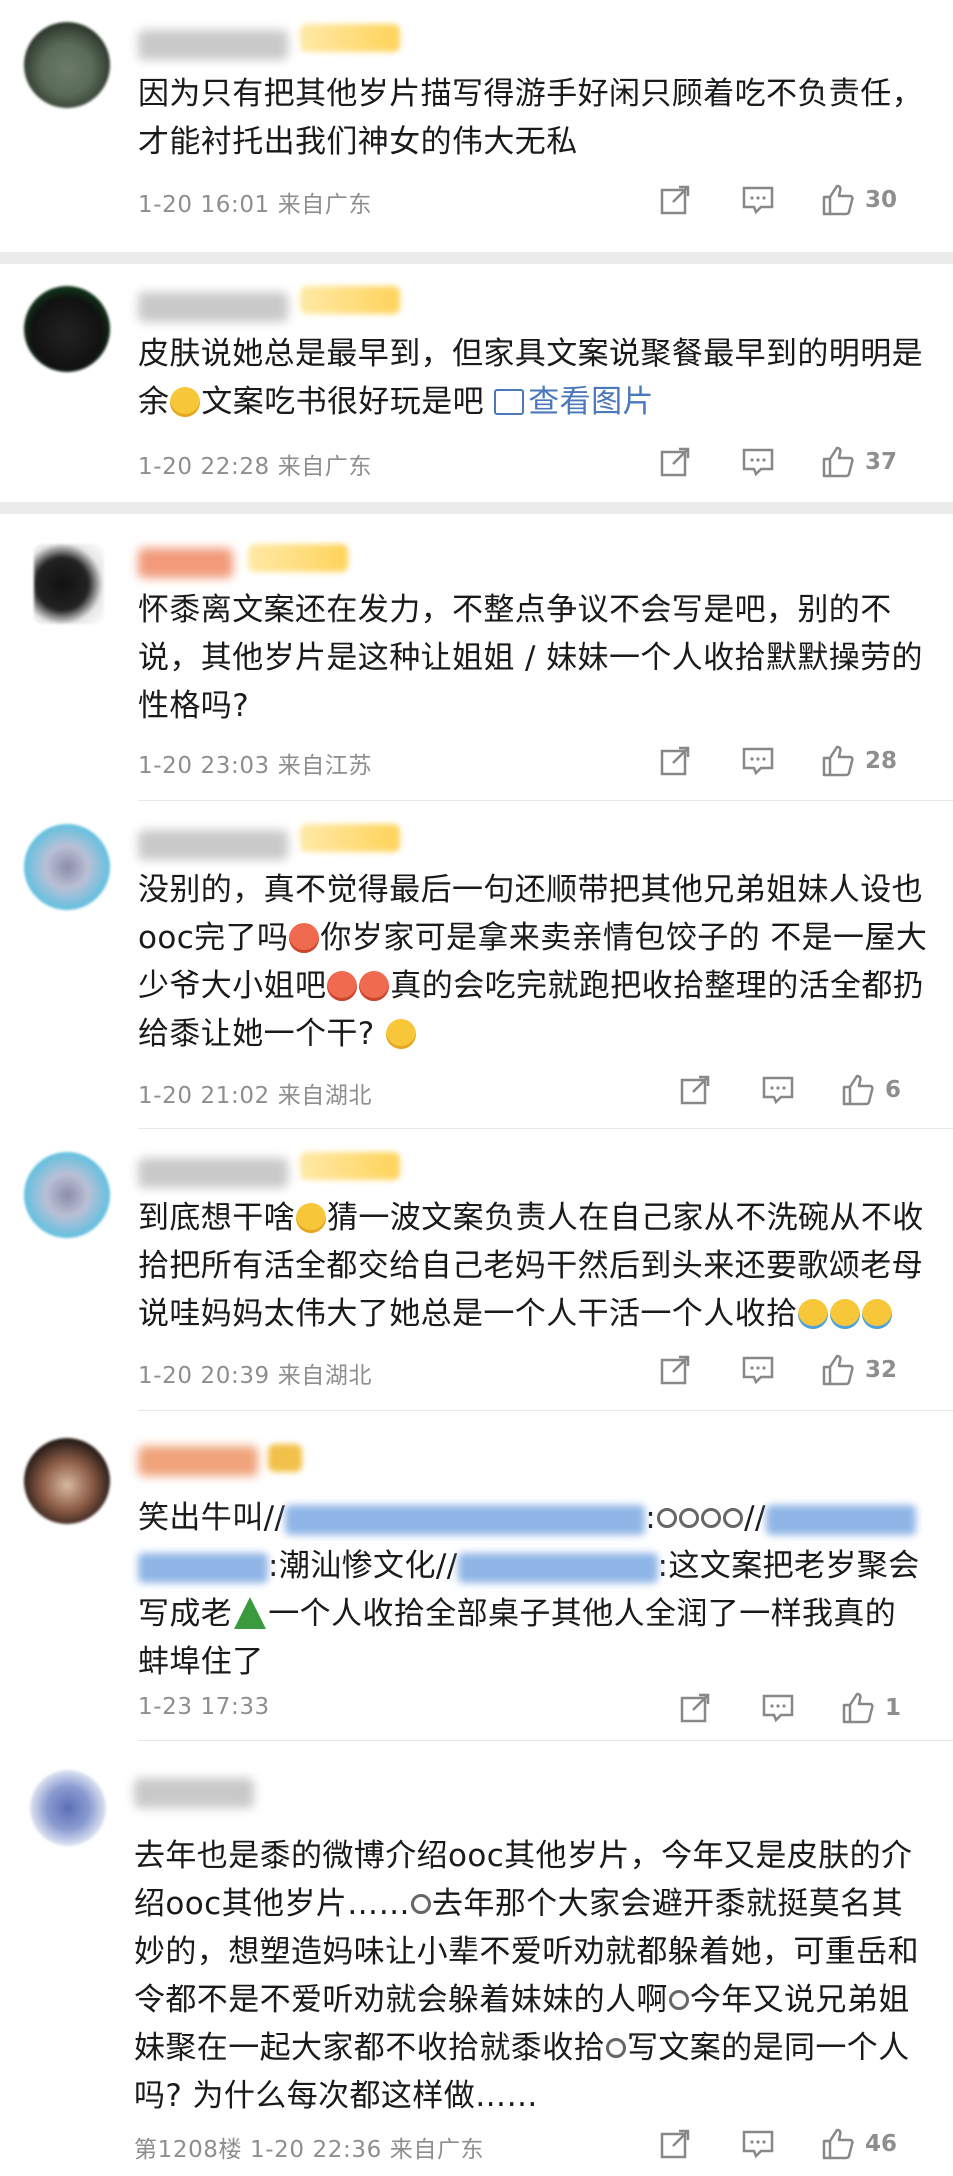  I want to click on comment-meta: 1-20 20:39 来自湖北, so click(255, 1376).